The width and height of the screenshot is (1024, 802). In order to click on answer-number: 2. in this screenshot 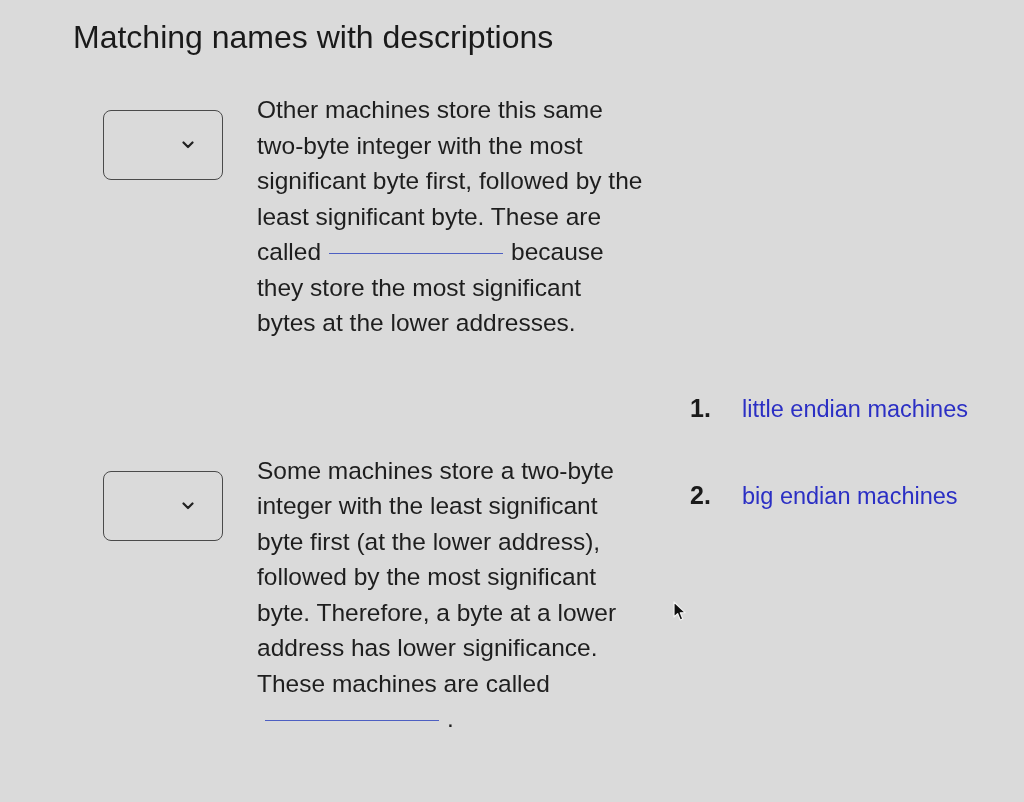, I will do `click(701, 495)`.